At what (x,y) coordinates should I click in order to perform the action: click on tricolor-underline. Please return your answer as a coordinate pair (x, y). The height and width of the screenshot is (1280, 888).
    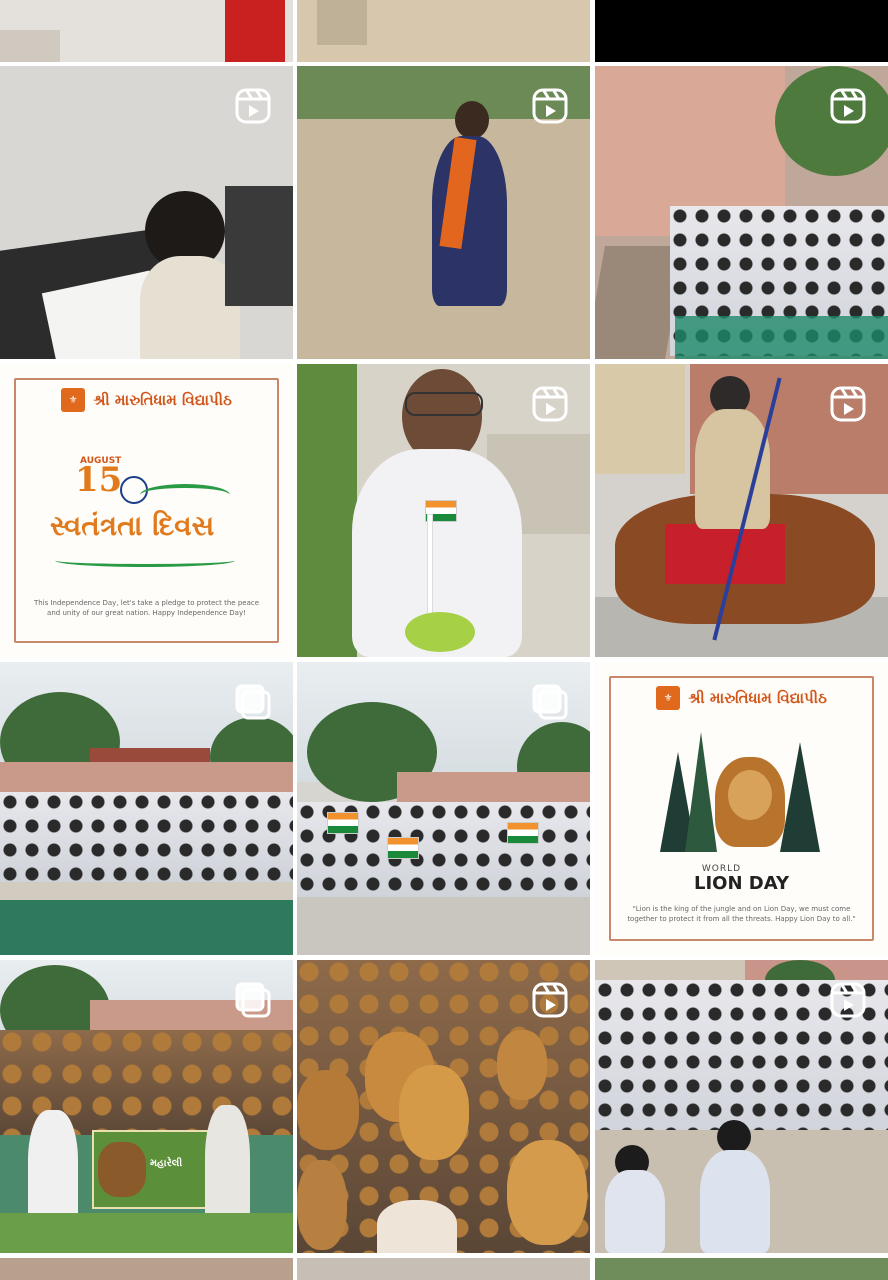
    Looking at the image, I should click on (145, 560).